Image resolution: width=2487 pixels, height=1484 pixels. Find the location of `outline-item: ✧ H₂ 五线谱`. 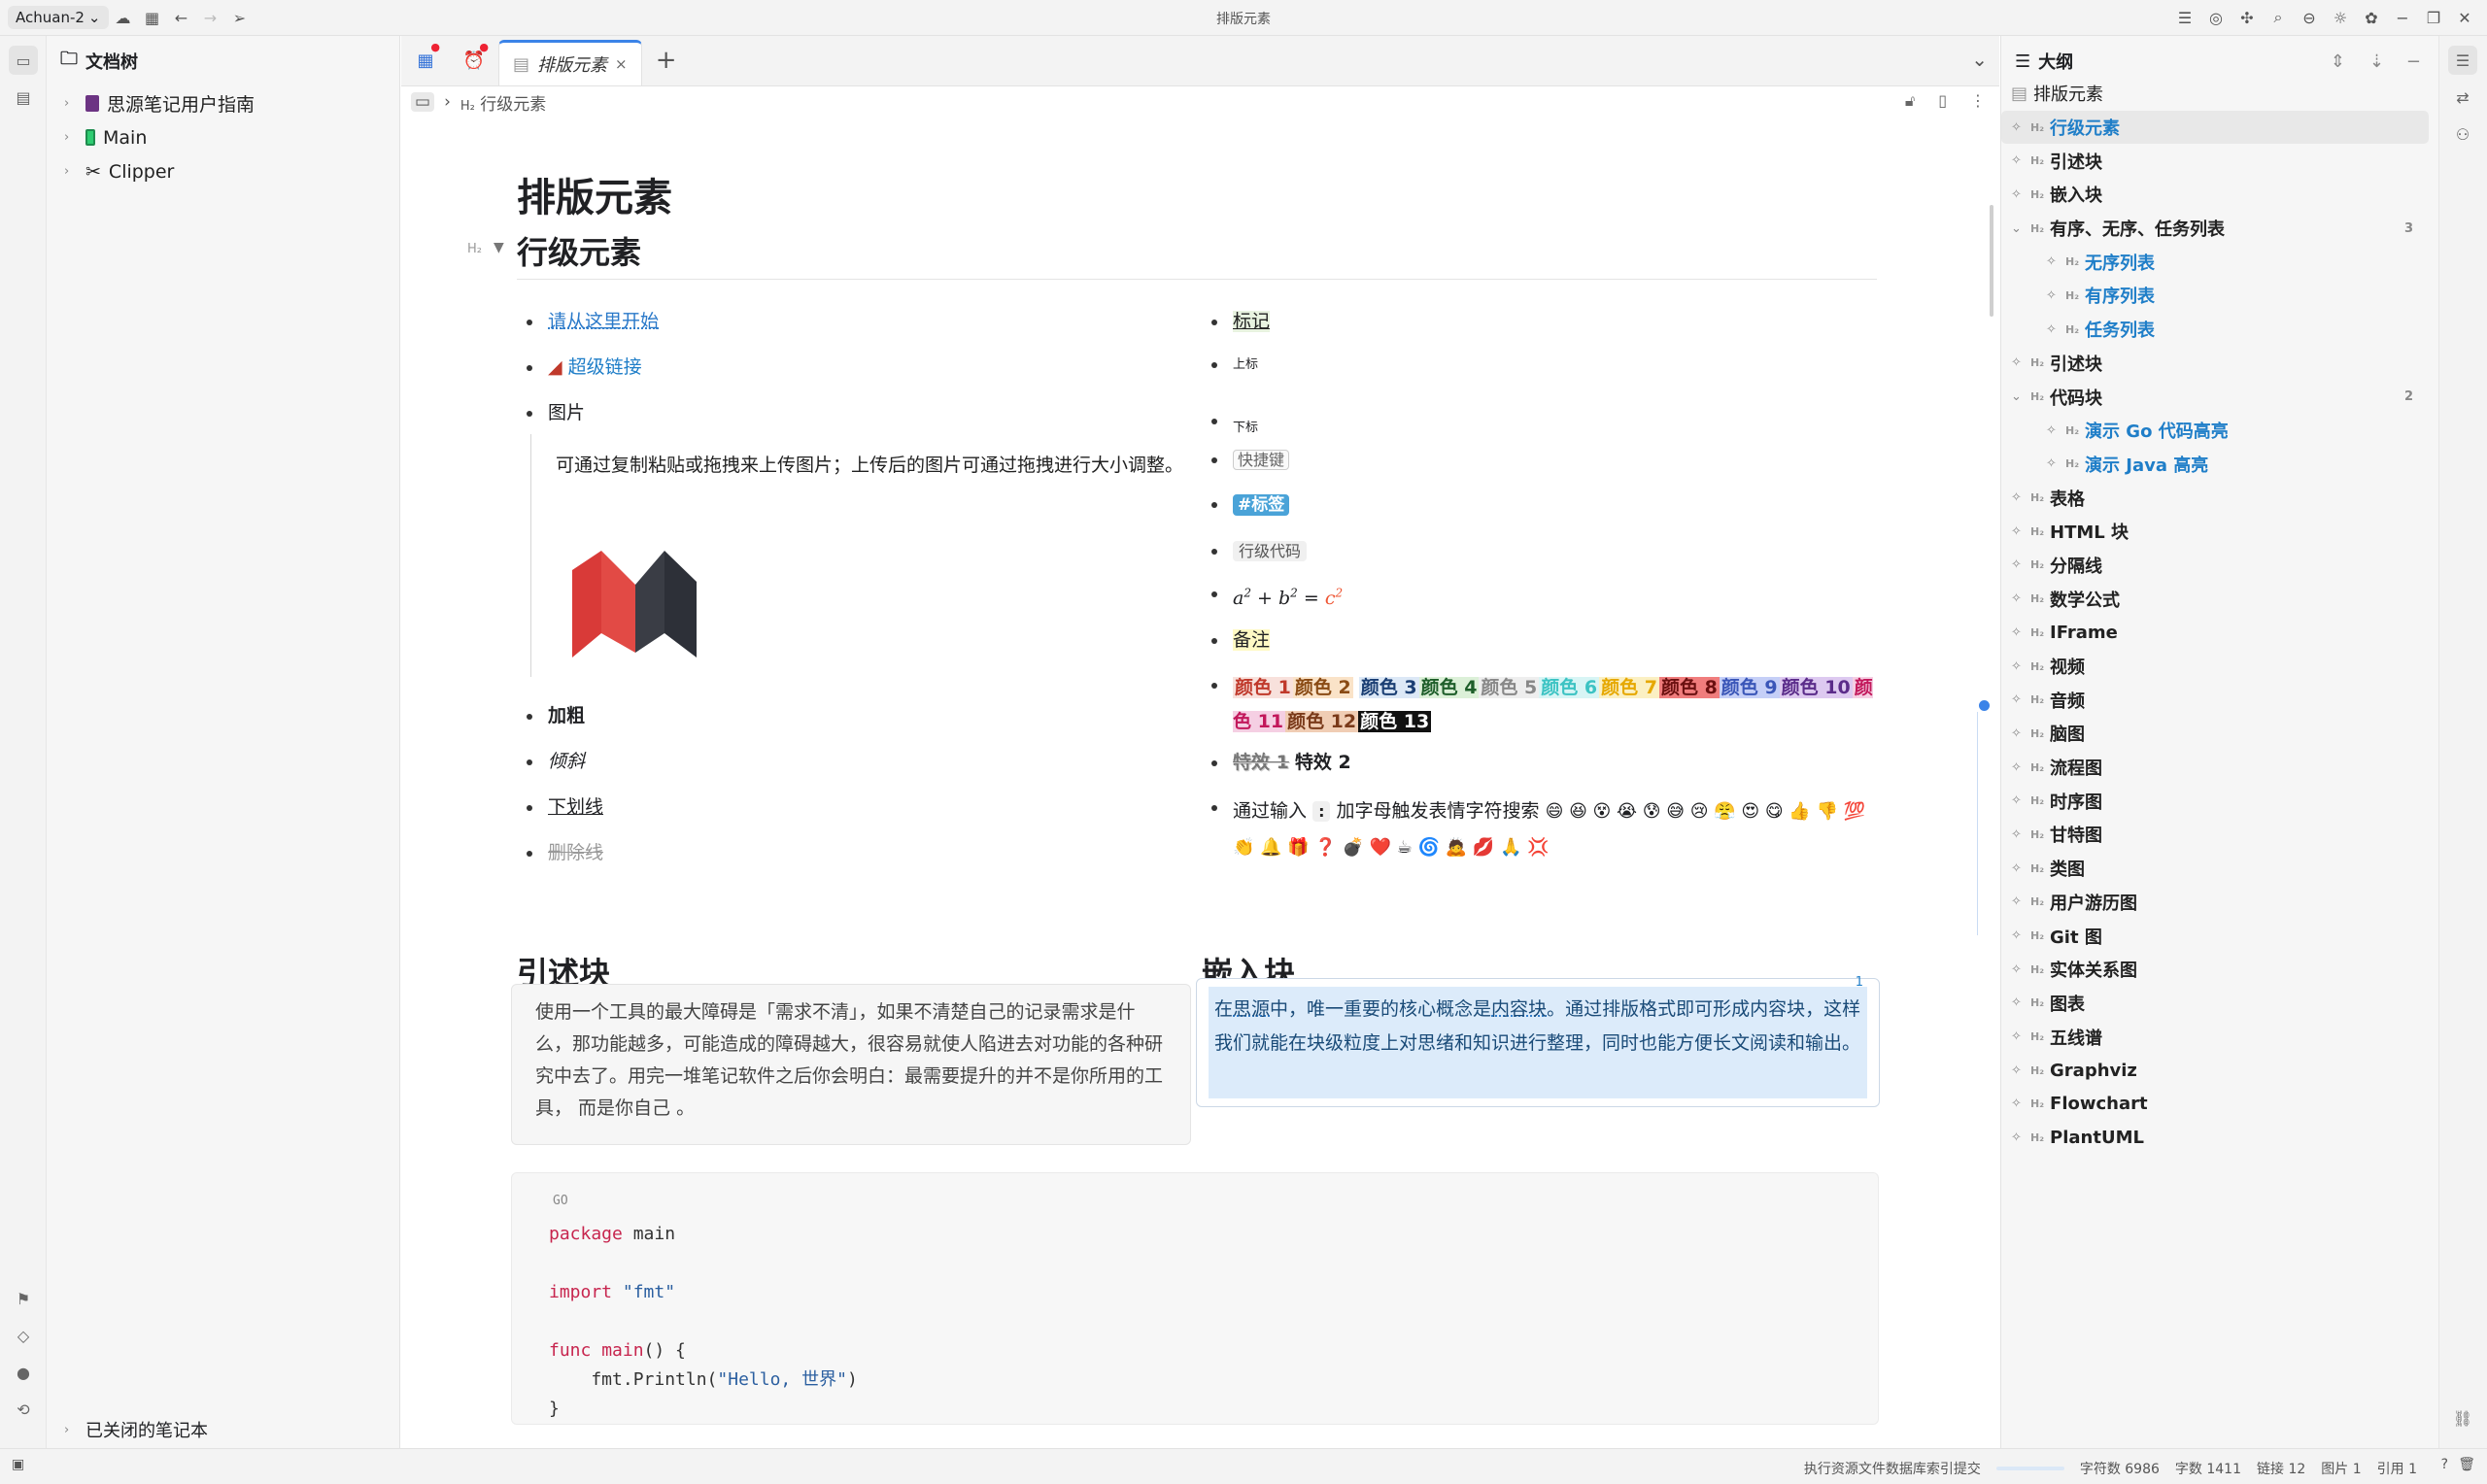

outline-item: ✧ H₂ 五线谱 is located at coordinates (2219, 1037).